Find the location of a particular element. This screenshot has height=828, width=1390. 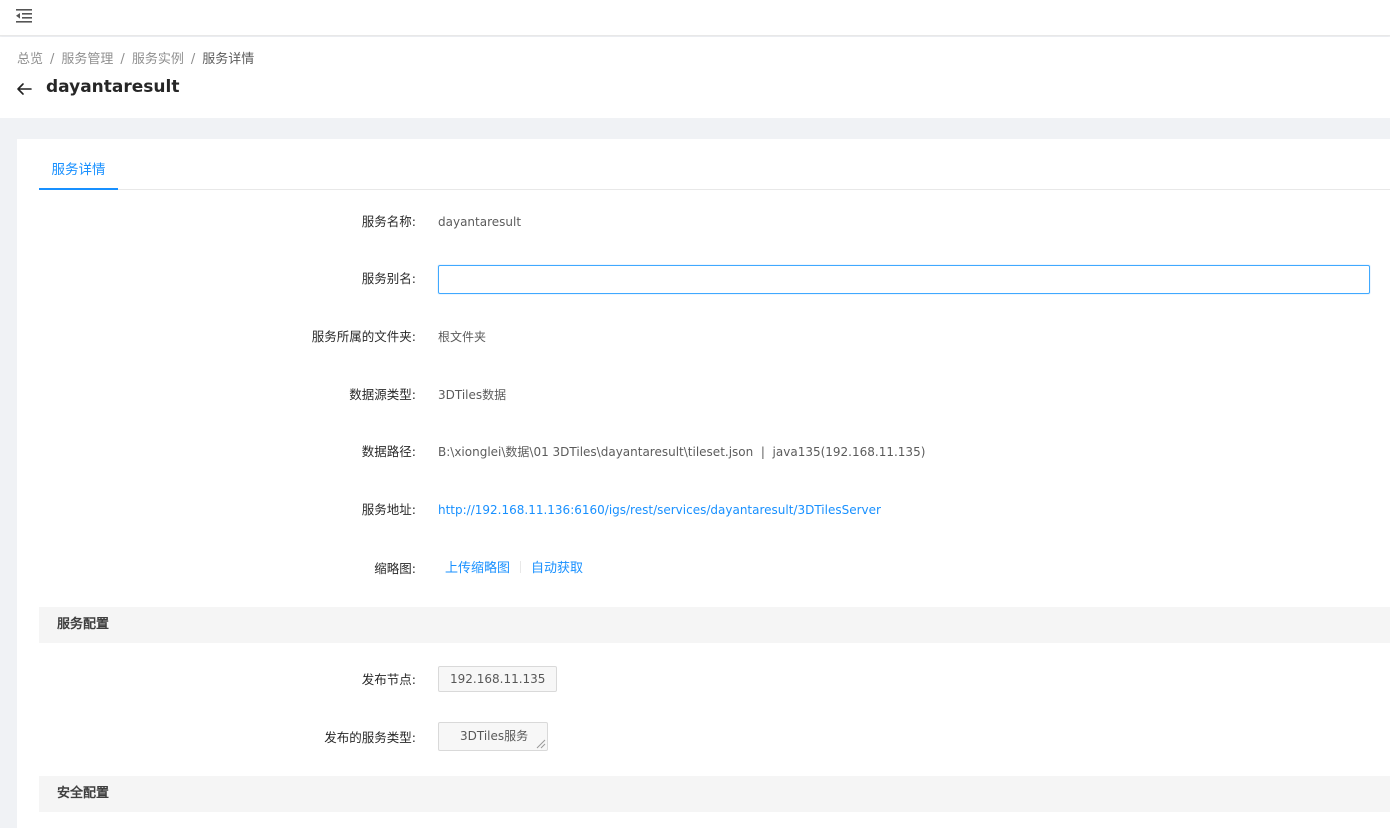

tabs-bar: 服务详情 is located at coordinates (714, 170).